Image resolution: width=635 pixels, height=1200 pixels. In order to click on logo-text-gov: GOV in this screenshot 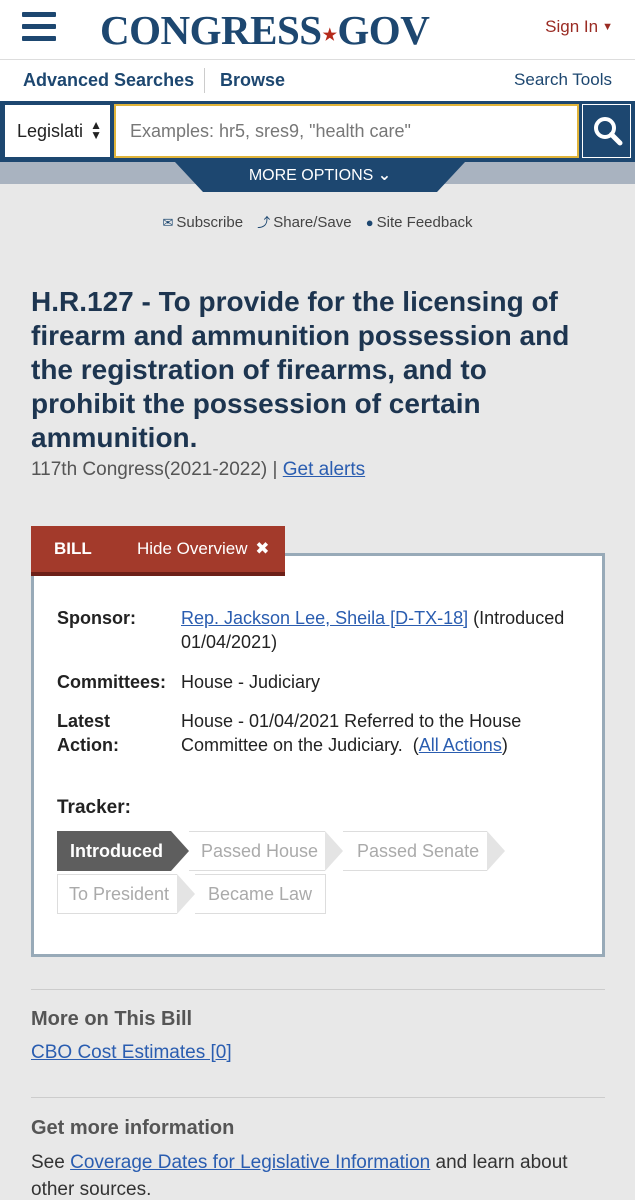, I will do `click(383, 30)`.